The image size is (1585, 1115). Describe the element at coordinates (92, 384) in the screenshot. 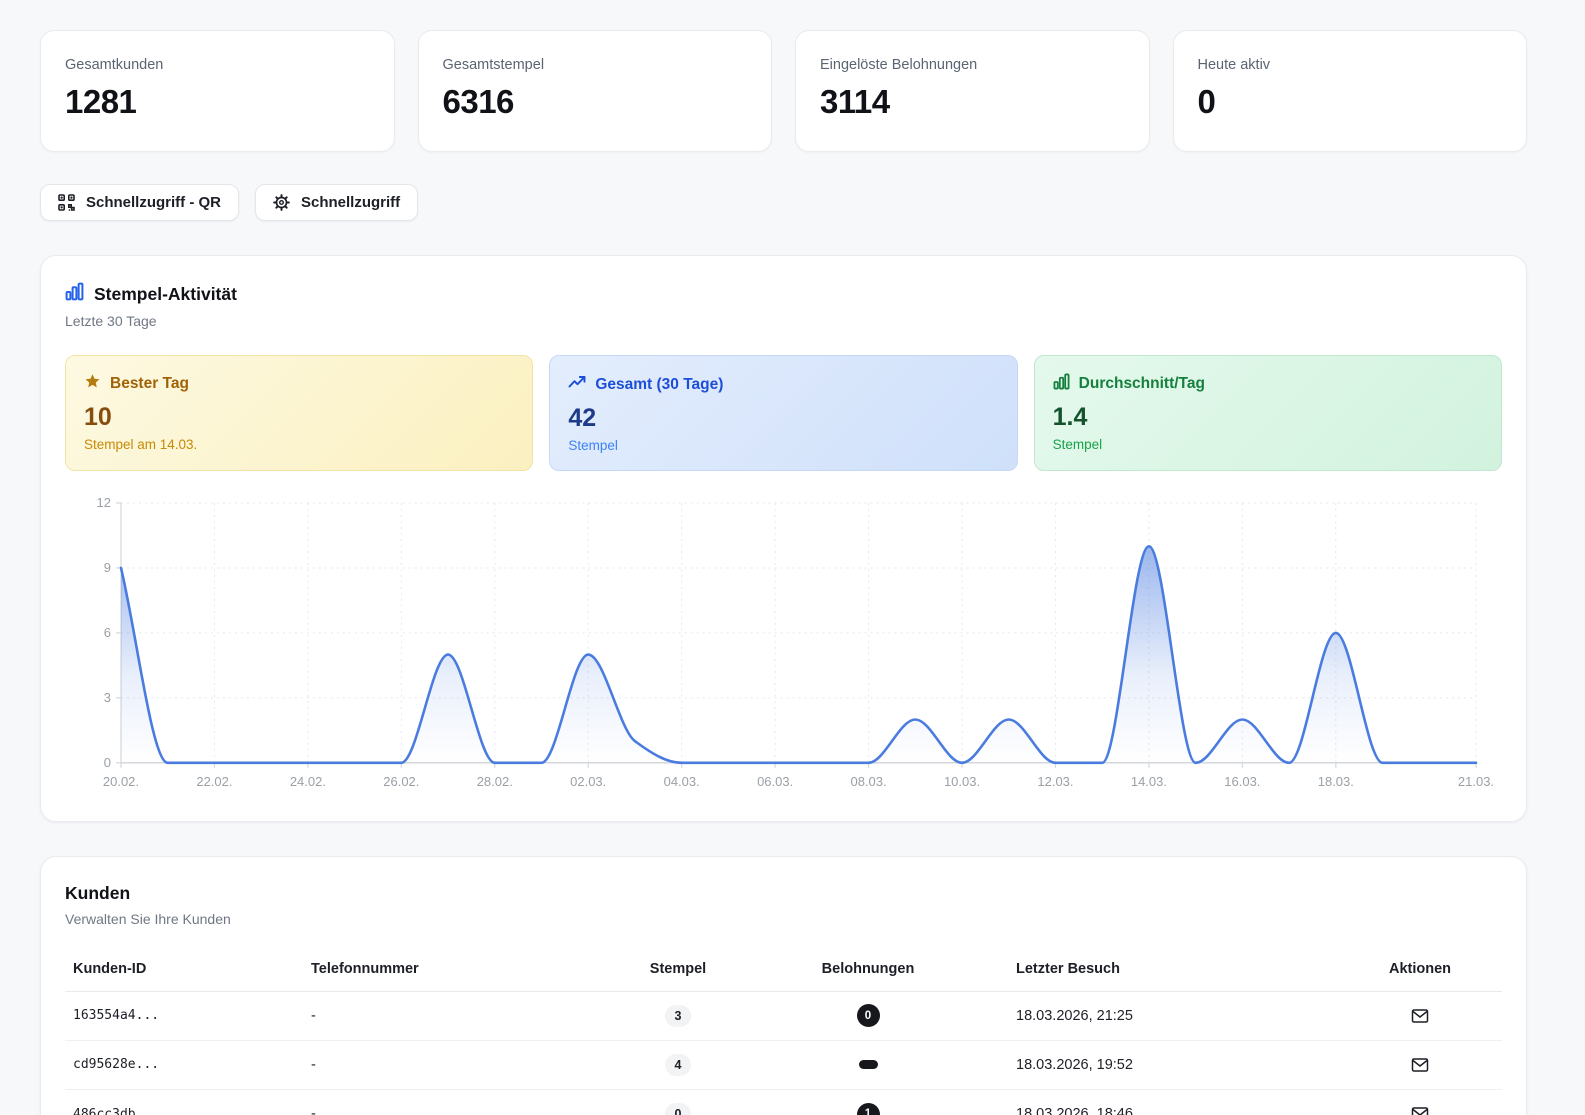

I see `star-icon` at that location.